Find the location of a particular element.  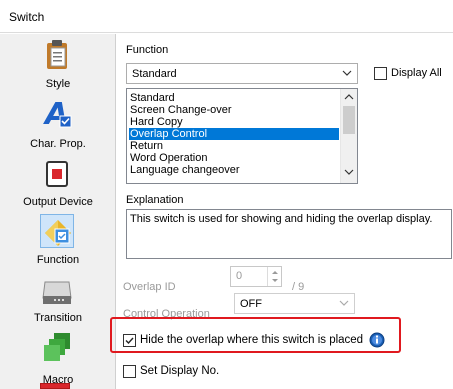

sidebar-item-output-device: Output Device is located at coordinates (58, 184).